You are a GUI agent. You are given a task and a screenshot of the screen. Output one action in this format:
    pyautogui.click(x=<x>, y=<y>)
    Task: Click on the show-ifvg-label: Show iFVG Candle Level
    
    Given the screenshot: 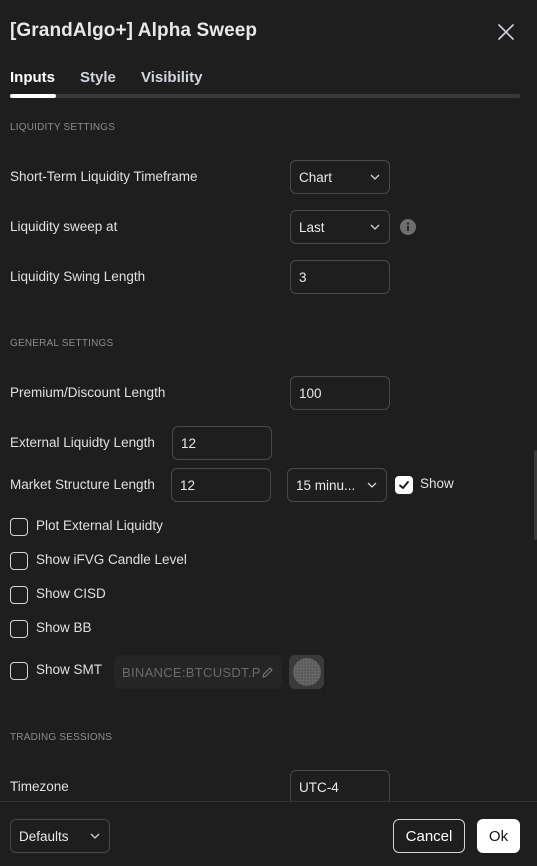 What is the action you would take?
    pyautogui.click(x=111, y=559)
    